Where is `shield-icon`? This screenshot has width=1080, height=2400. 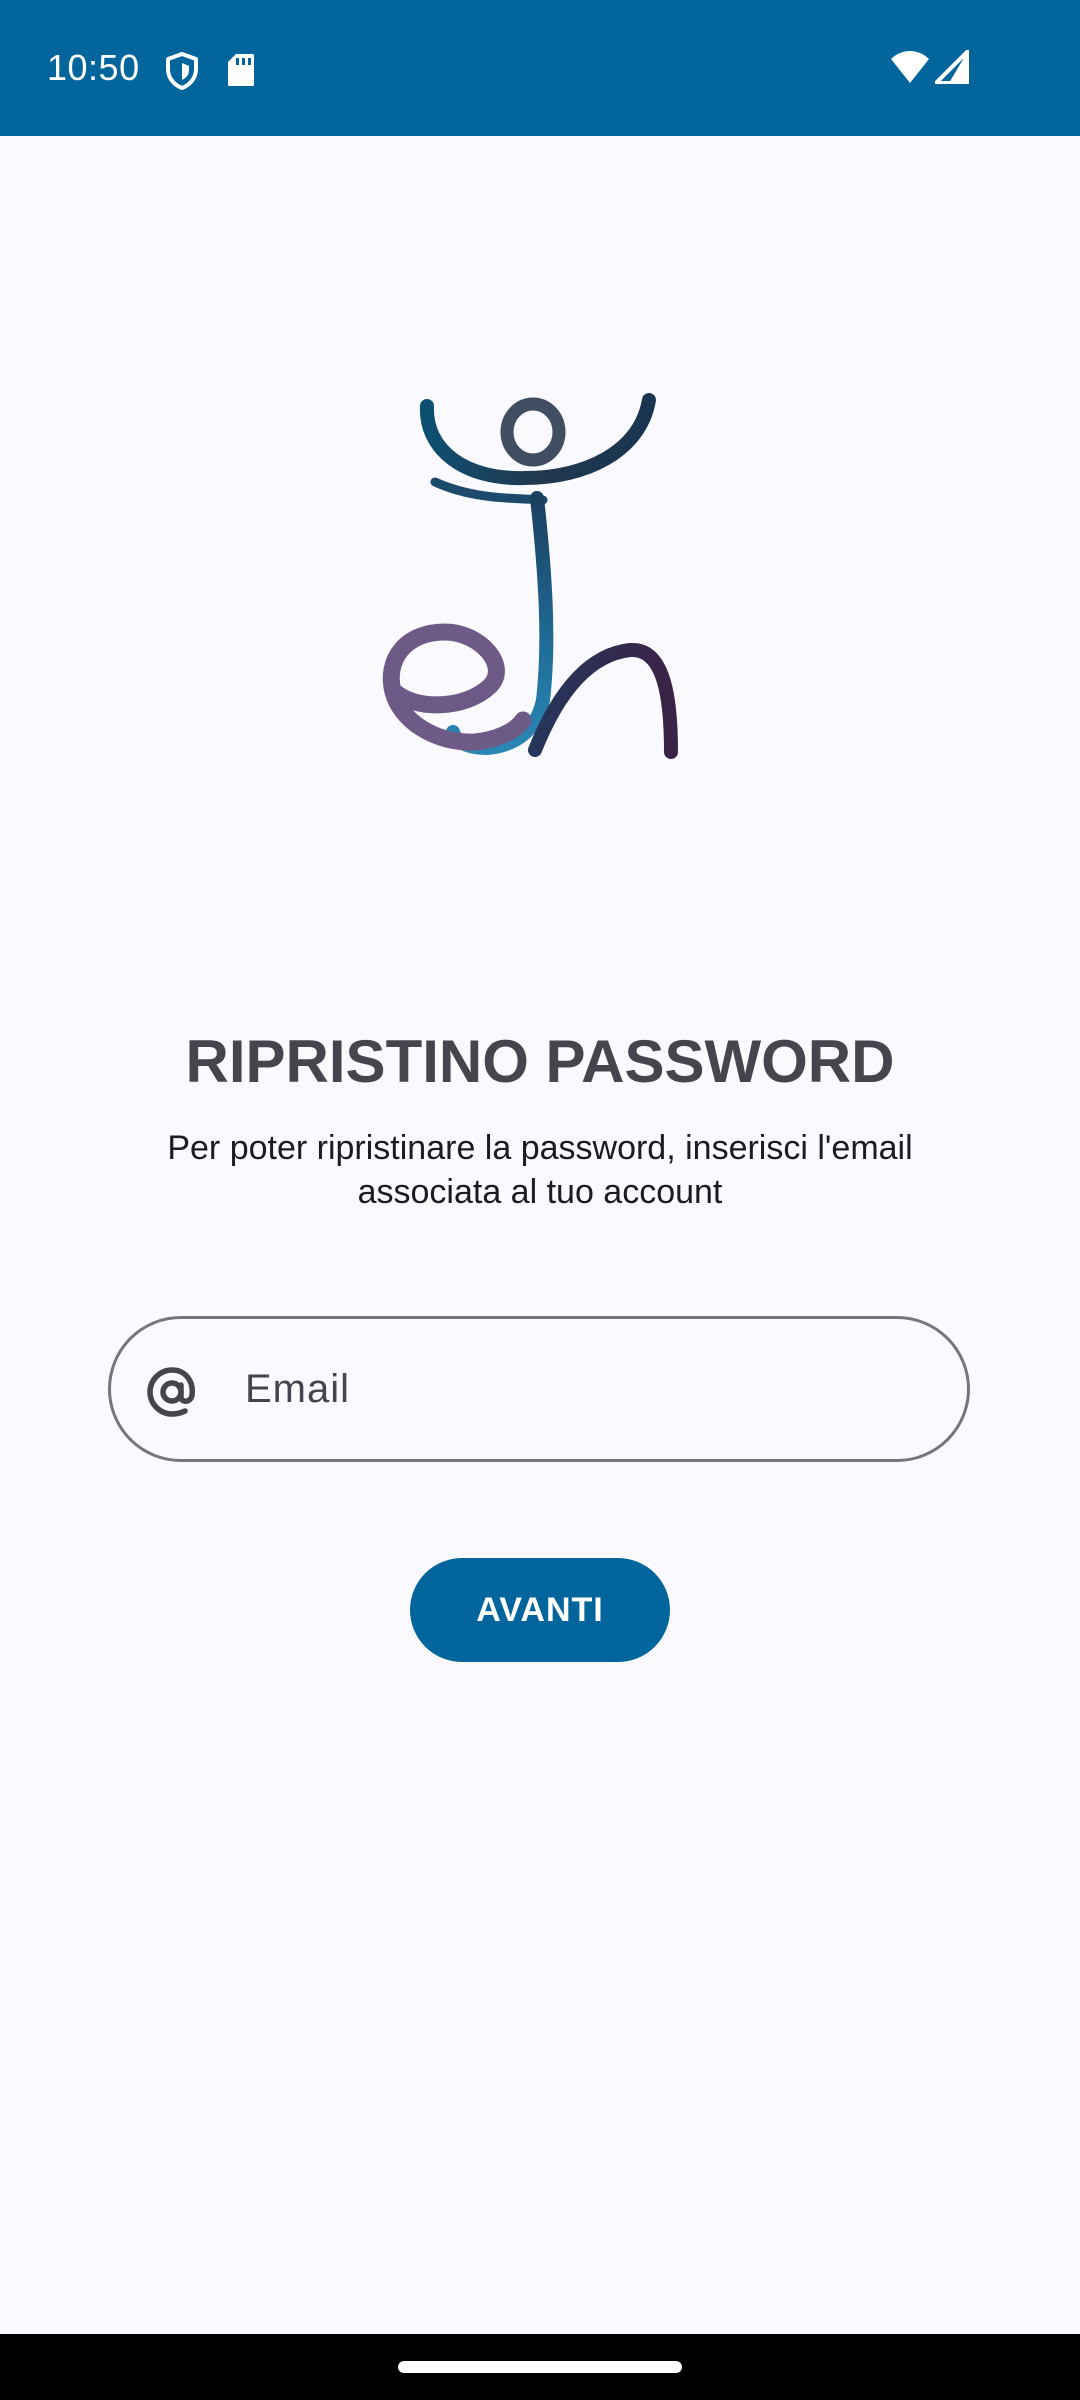
shield-icon is located at coordinates (182, 71).